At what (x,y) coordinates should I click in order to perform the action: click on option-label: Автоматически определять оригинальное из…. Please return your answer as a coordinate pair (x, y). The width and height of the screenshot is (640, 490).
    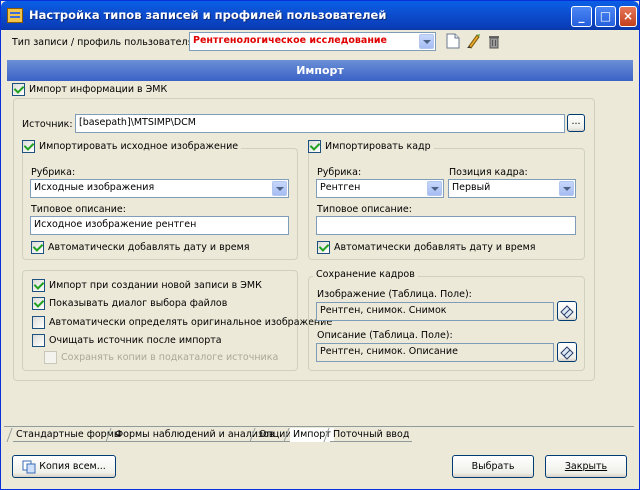
    Looking at the image, I should click on (191, 322).